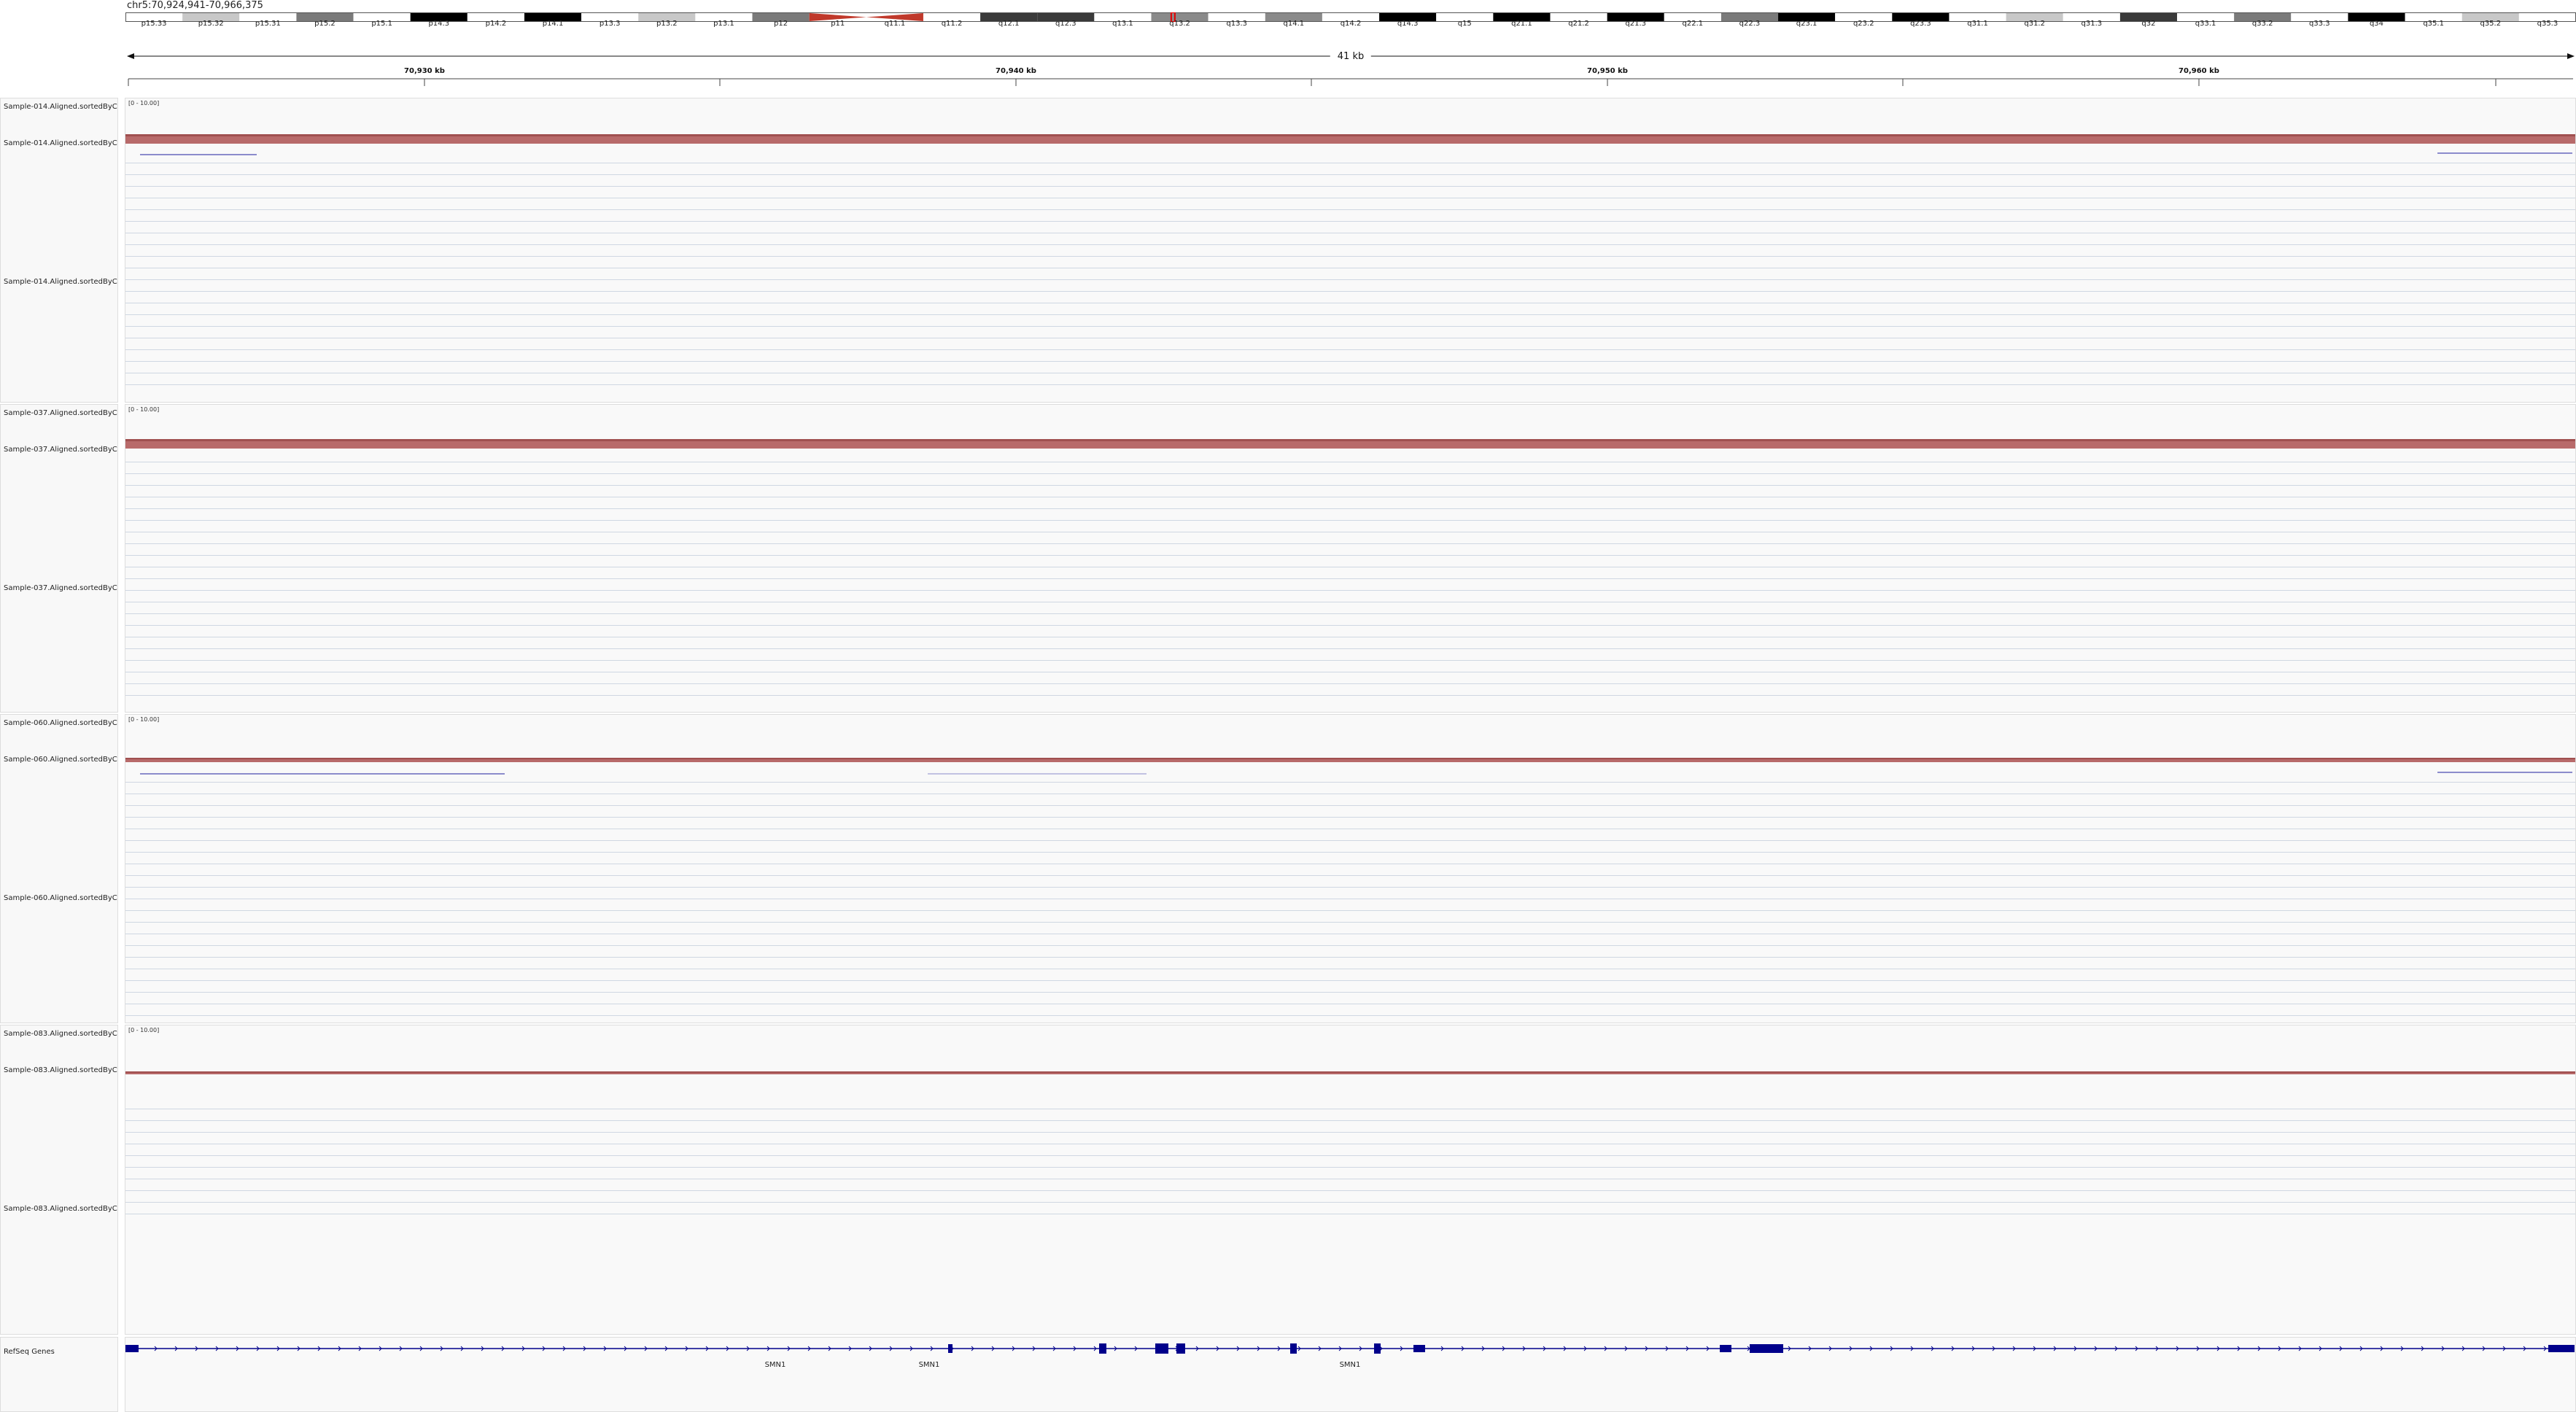 This screenshot has width=2576, height=1412. I want to click on bam-track-name: Sample-037.Aligned.sortedByCoord.out.bam, so click(61, 588).